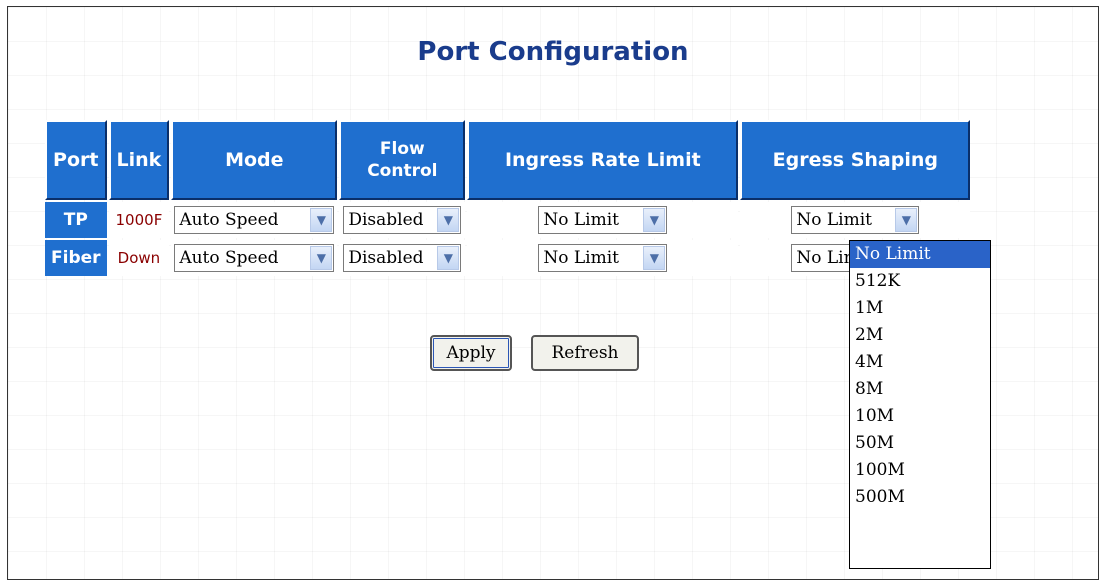  What do you see at coordinates (76, 160) in the screenshot?
I see `header-port: Port` at bounding box center [76, 160].